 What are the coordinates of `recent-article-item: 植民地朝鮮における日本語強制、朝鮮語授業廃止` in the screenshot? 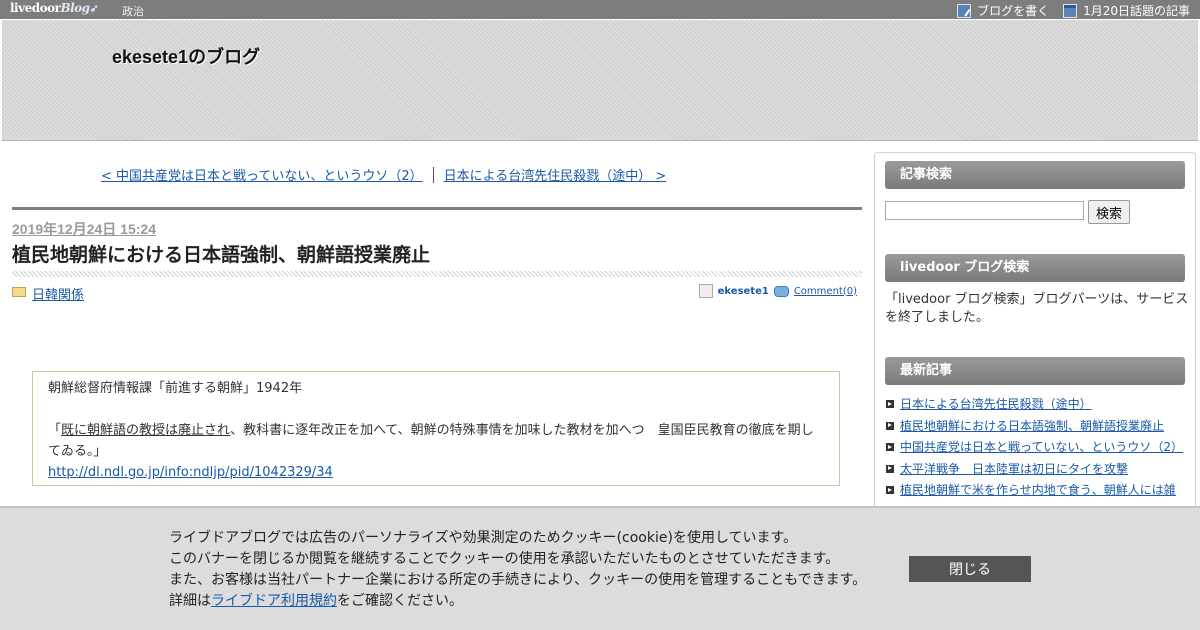 It's located at (1037, 429).